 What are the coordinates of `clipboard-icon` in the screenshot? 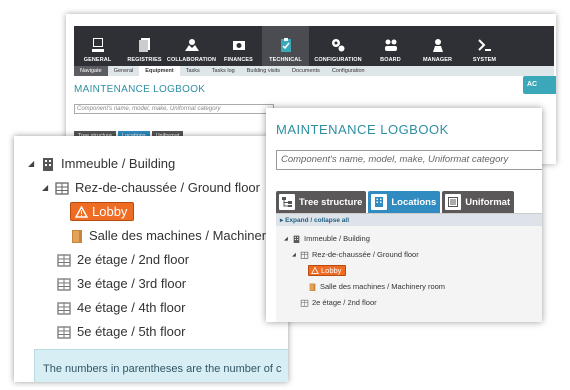 It's located at (285, 45).